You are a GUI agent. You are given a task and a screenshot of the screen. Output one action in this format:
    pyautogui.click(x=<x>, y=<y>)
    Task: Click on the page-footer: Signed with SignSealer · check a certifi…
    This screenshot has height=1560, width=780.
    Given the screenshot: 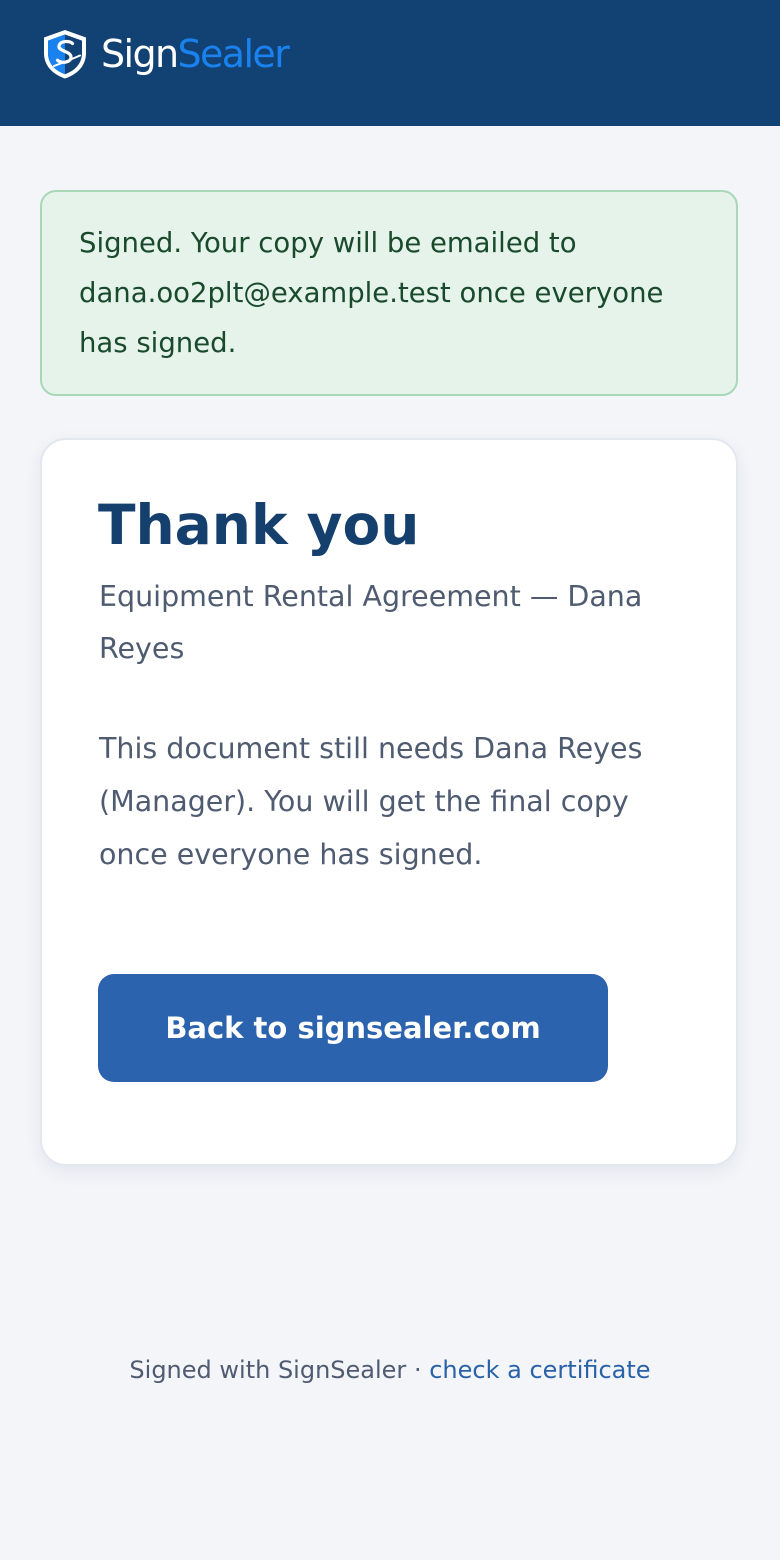 What is the action you would take?
    pyautogui.click(x=390, y=1370)
    